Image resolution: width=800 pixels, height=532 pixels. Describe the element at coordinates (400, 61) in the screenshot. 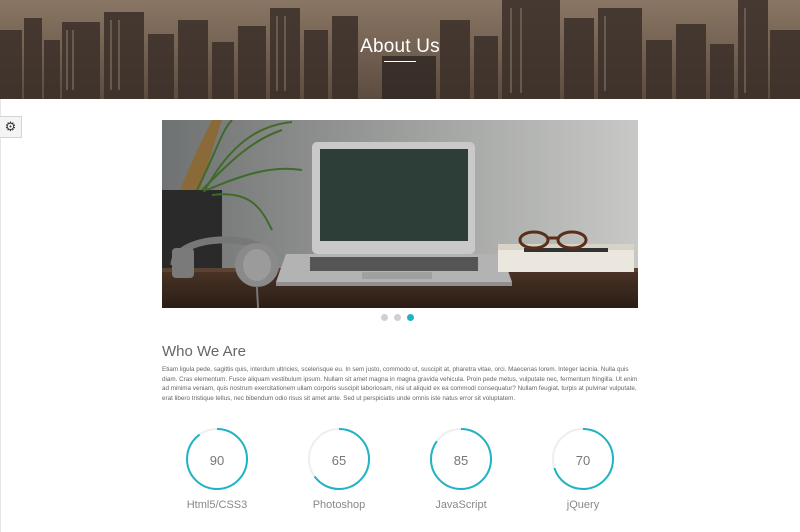

I see `title-underline` at that location.